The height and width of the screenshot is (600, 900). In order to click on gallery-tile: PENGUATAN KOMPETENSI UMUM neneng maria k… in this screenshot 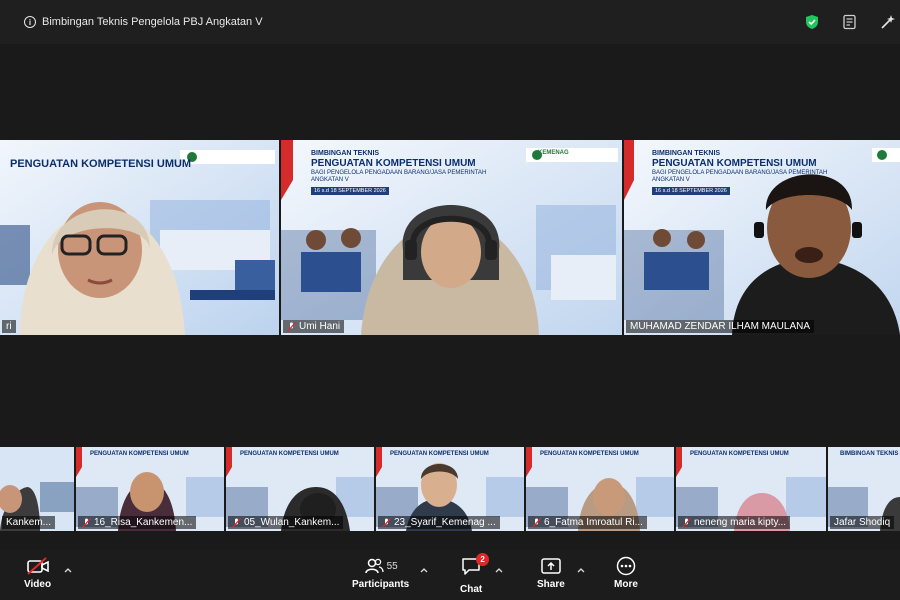, I will do `click(751, 489)`.